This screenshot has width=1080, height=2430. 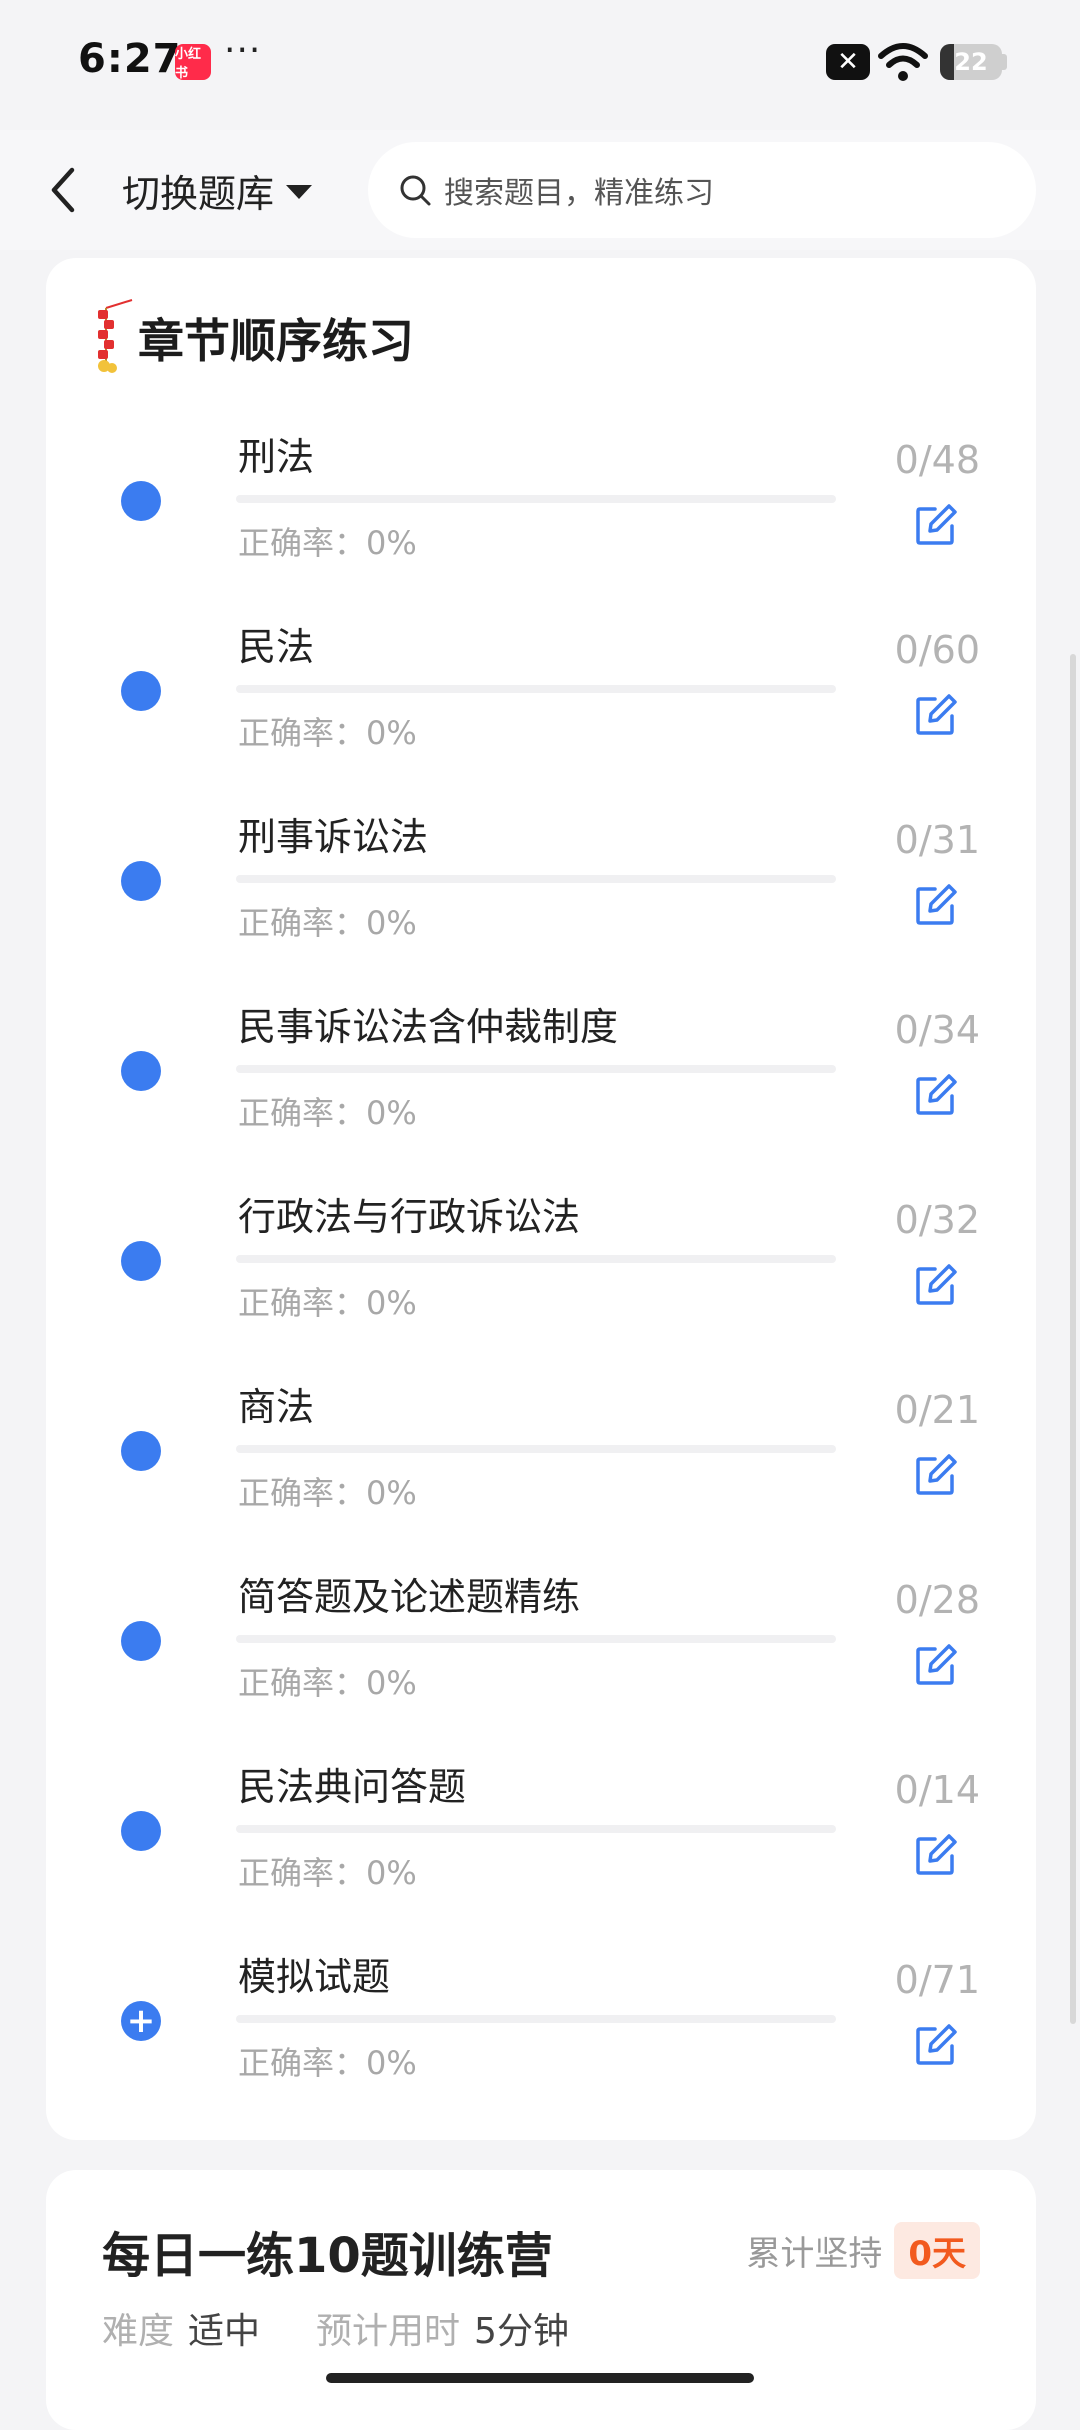 I want to click on question-count: 0/60, so click(x=937, y=650).